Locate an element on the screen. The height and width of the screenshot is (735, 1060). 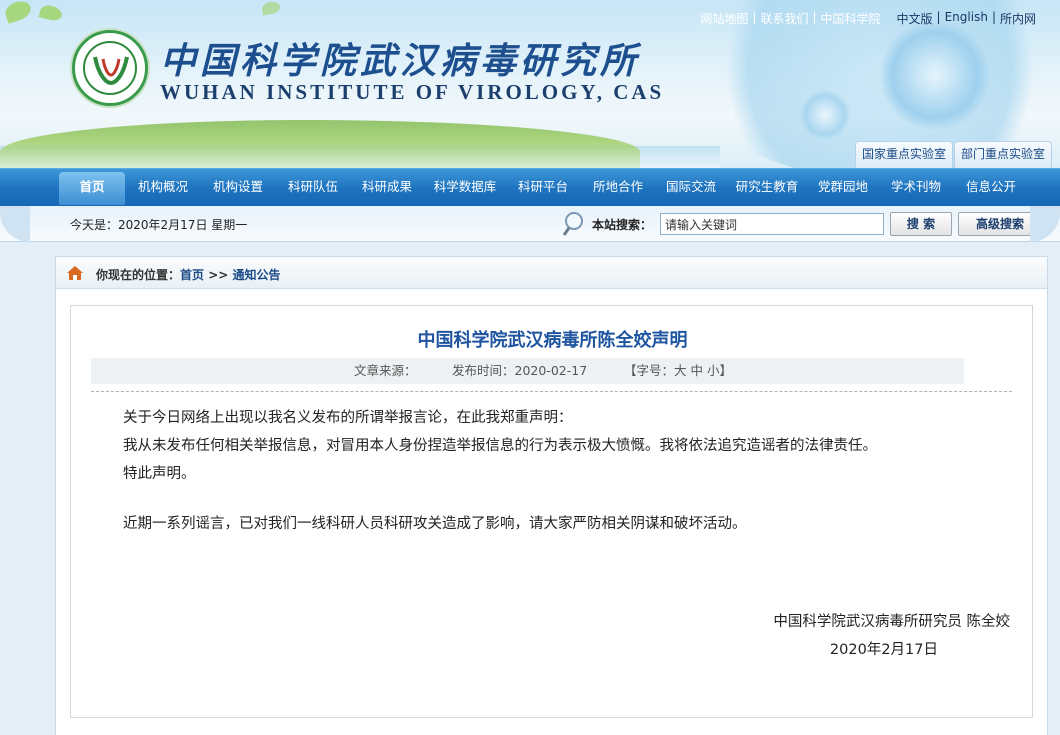
search-label: 本站搜索： is located at coordinates (622, 225).